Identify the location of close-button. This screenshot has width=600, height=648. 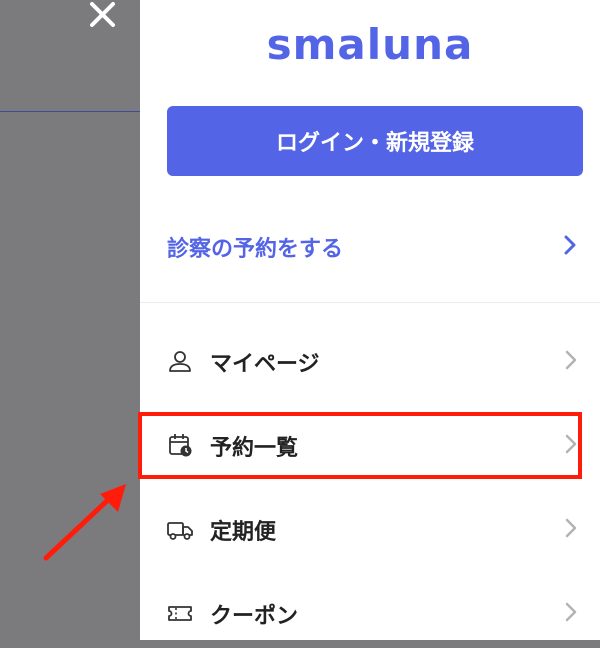
(104, 14).